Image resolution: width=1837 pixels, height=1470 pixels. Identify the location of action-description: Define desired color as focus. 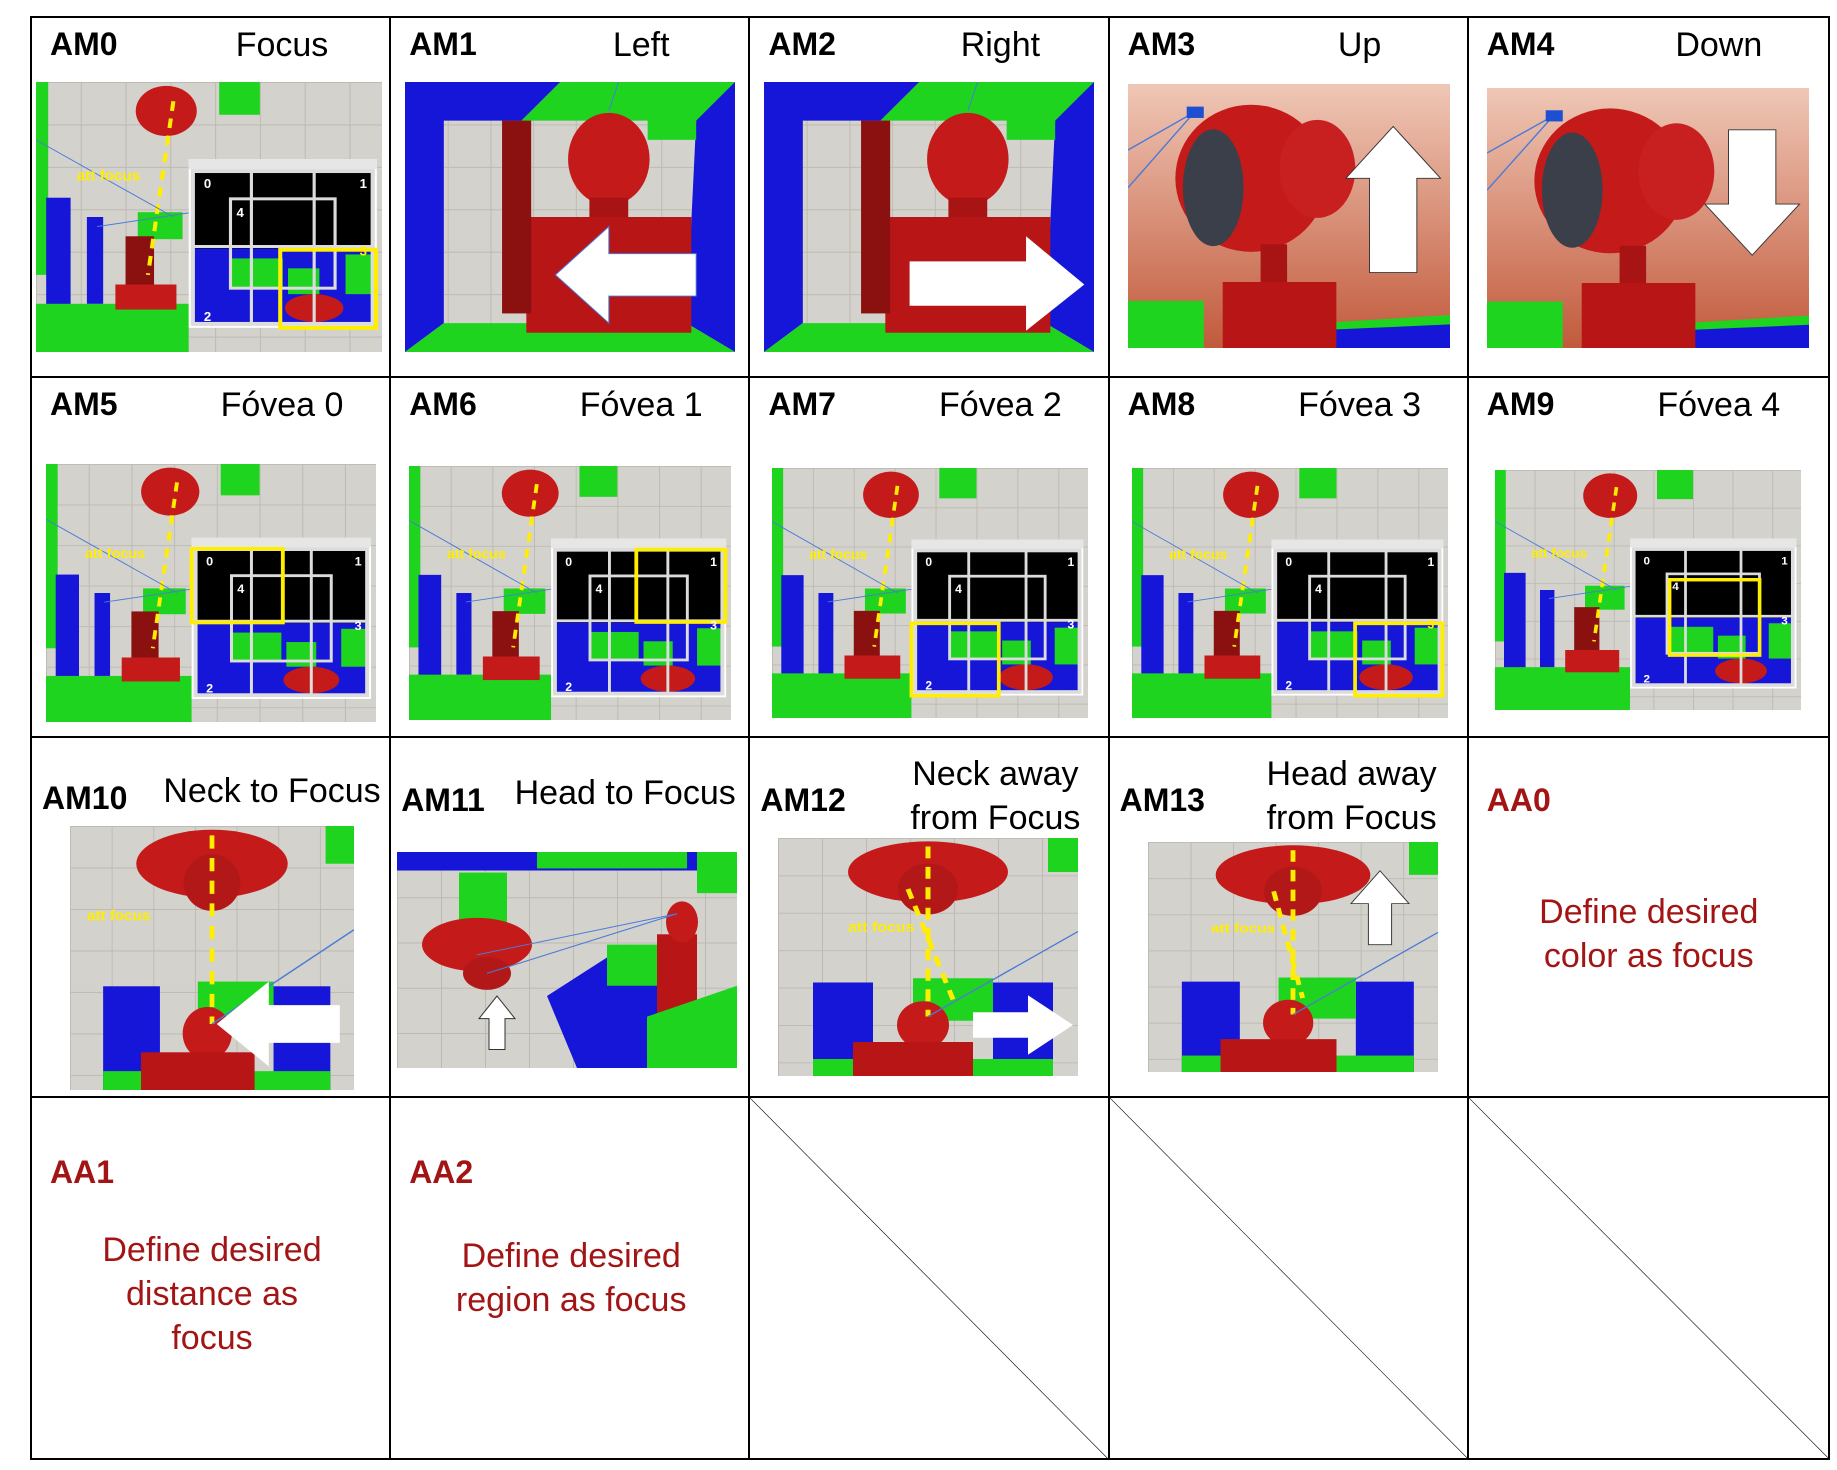
(1649, 934).